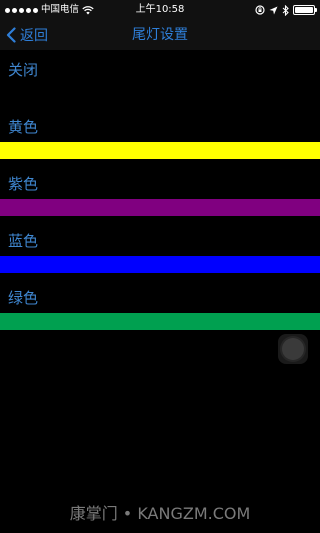  What do you see at coordinates (160, 513) in the screenshot?
I see `watermark: 康掌门 • KANGZM.COM` at bounding box center [160, 513].